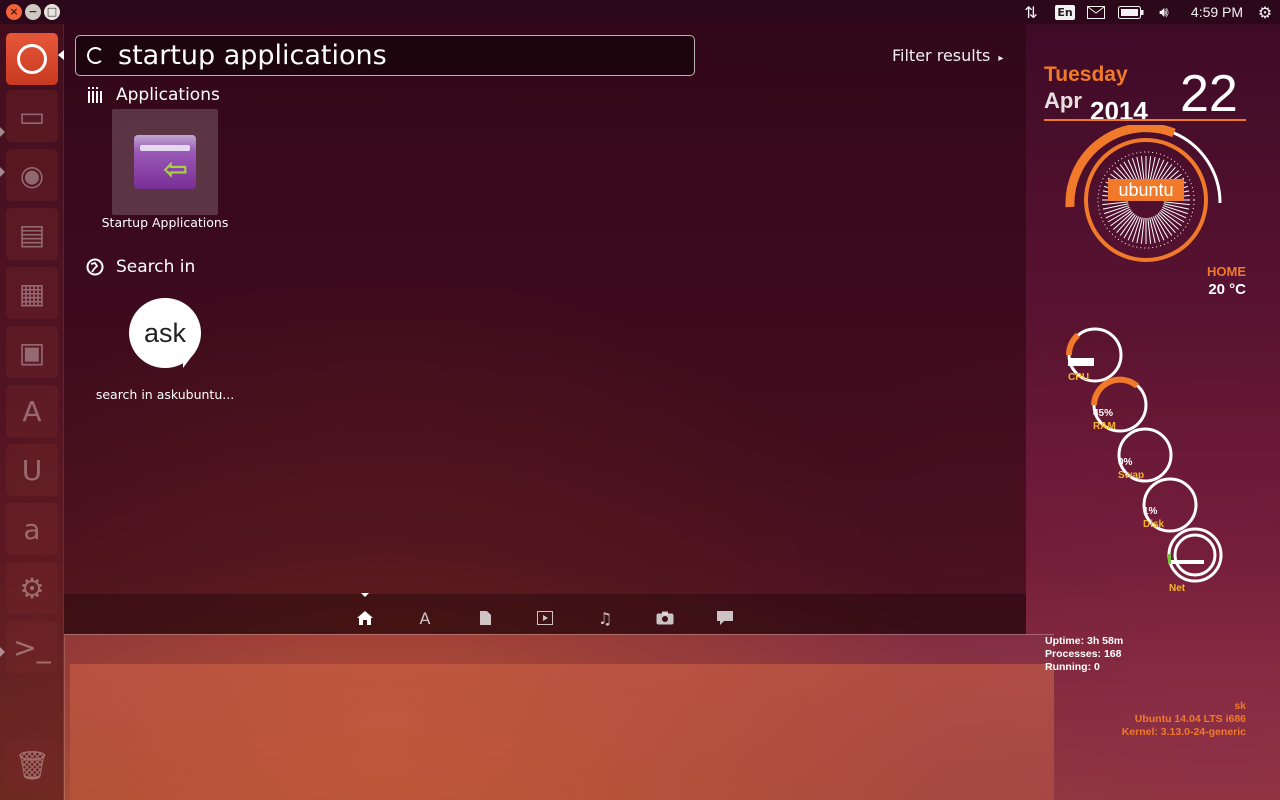 Image resolution: width=1280 pixels, height=800 pixels. What do you see at coordinates (640, 12) in the screenshot?
I see `top-panel: × − □ ⇅ En 🔊︎ 4:59 PM ⚙` at bounding box center [640, 12].